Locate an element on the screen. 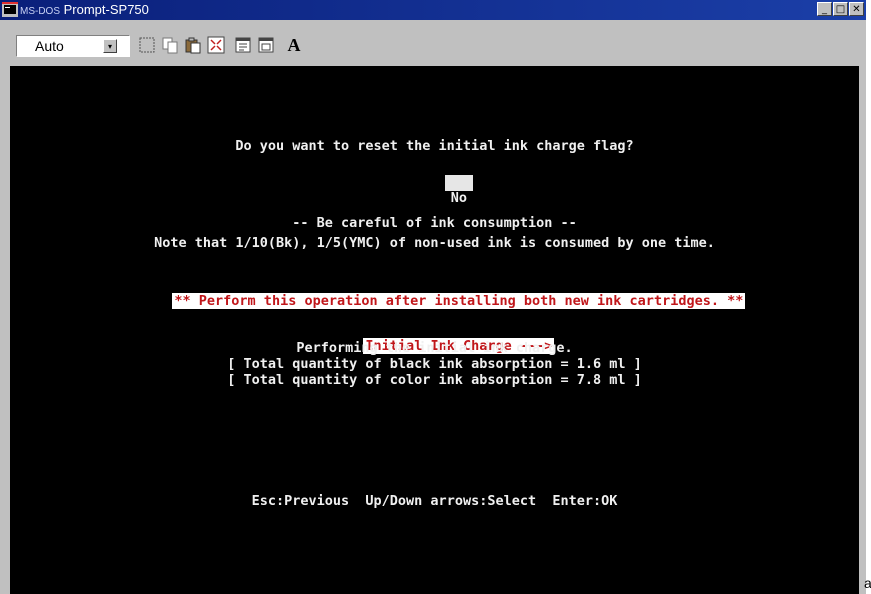 Image resolution: width=871 pixels, height=594 pixels. mark-icon is located at coordinates (147, 45).